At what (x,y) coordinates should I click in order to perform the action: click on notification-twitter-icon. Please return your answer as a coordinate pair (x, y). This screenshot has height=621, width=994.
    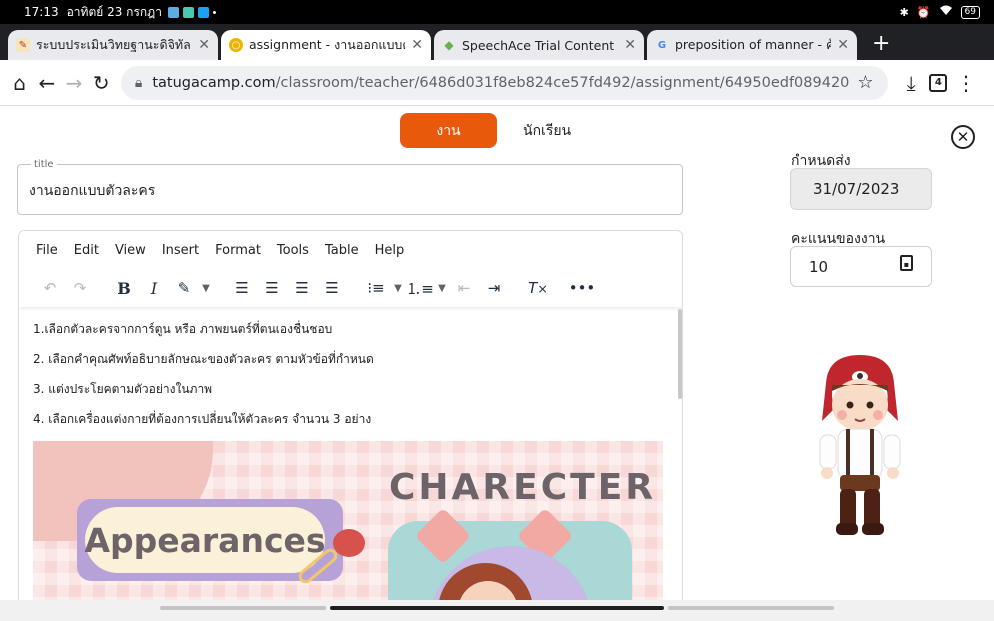
    Looking at the image, I should click on (203, 12).